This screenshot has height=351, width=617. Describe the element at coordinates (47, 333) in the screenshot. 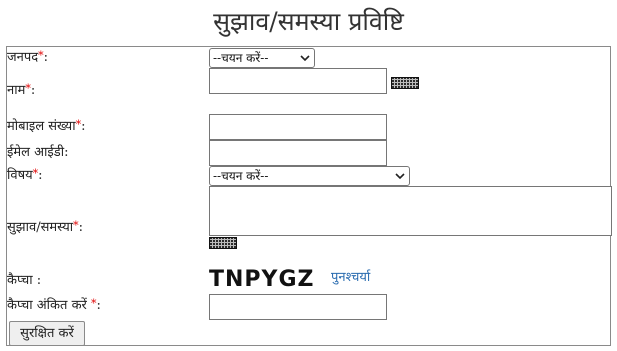

I see `save-button: सुरक्षित करें` at that location.